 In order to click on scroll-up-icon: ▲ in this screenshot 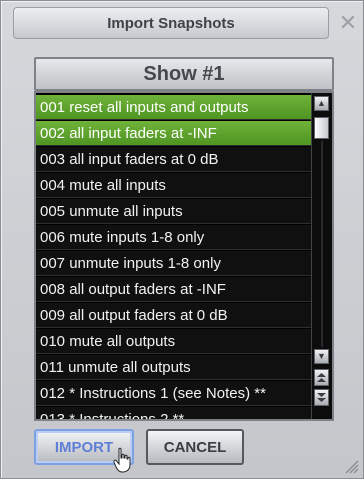, I will do `click(321, 103)`.